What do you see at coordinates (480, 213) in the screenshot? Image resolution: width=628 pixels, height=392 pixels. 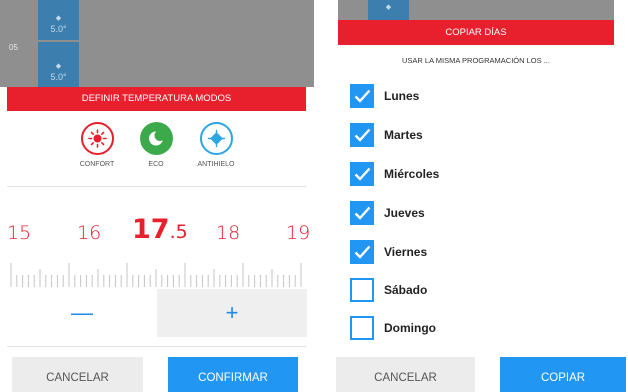 I see `day-option-jueves: Jueves` at bounding box center [480, 213].